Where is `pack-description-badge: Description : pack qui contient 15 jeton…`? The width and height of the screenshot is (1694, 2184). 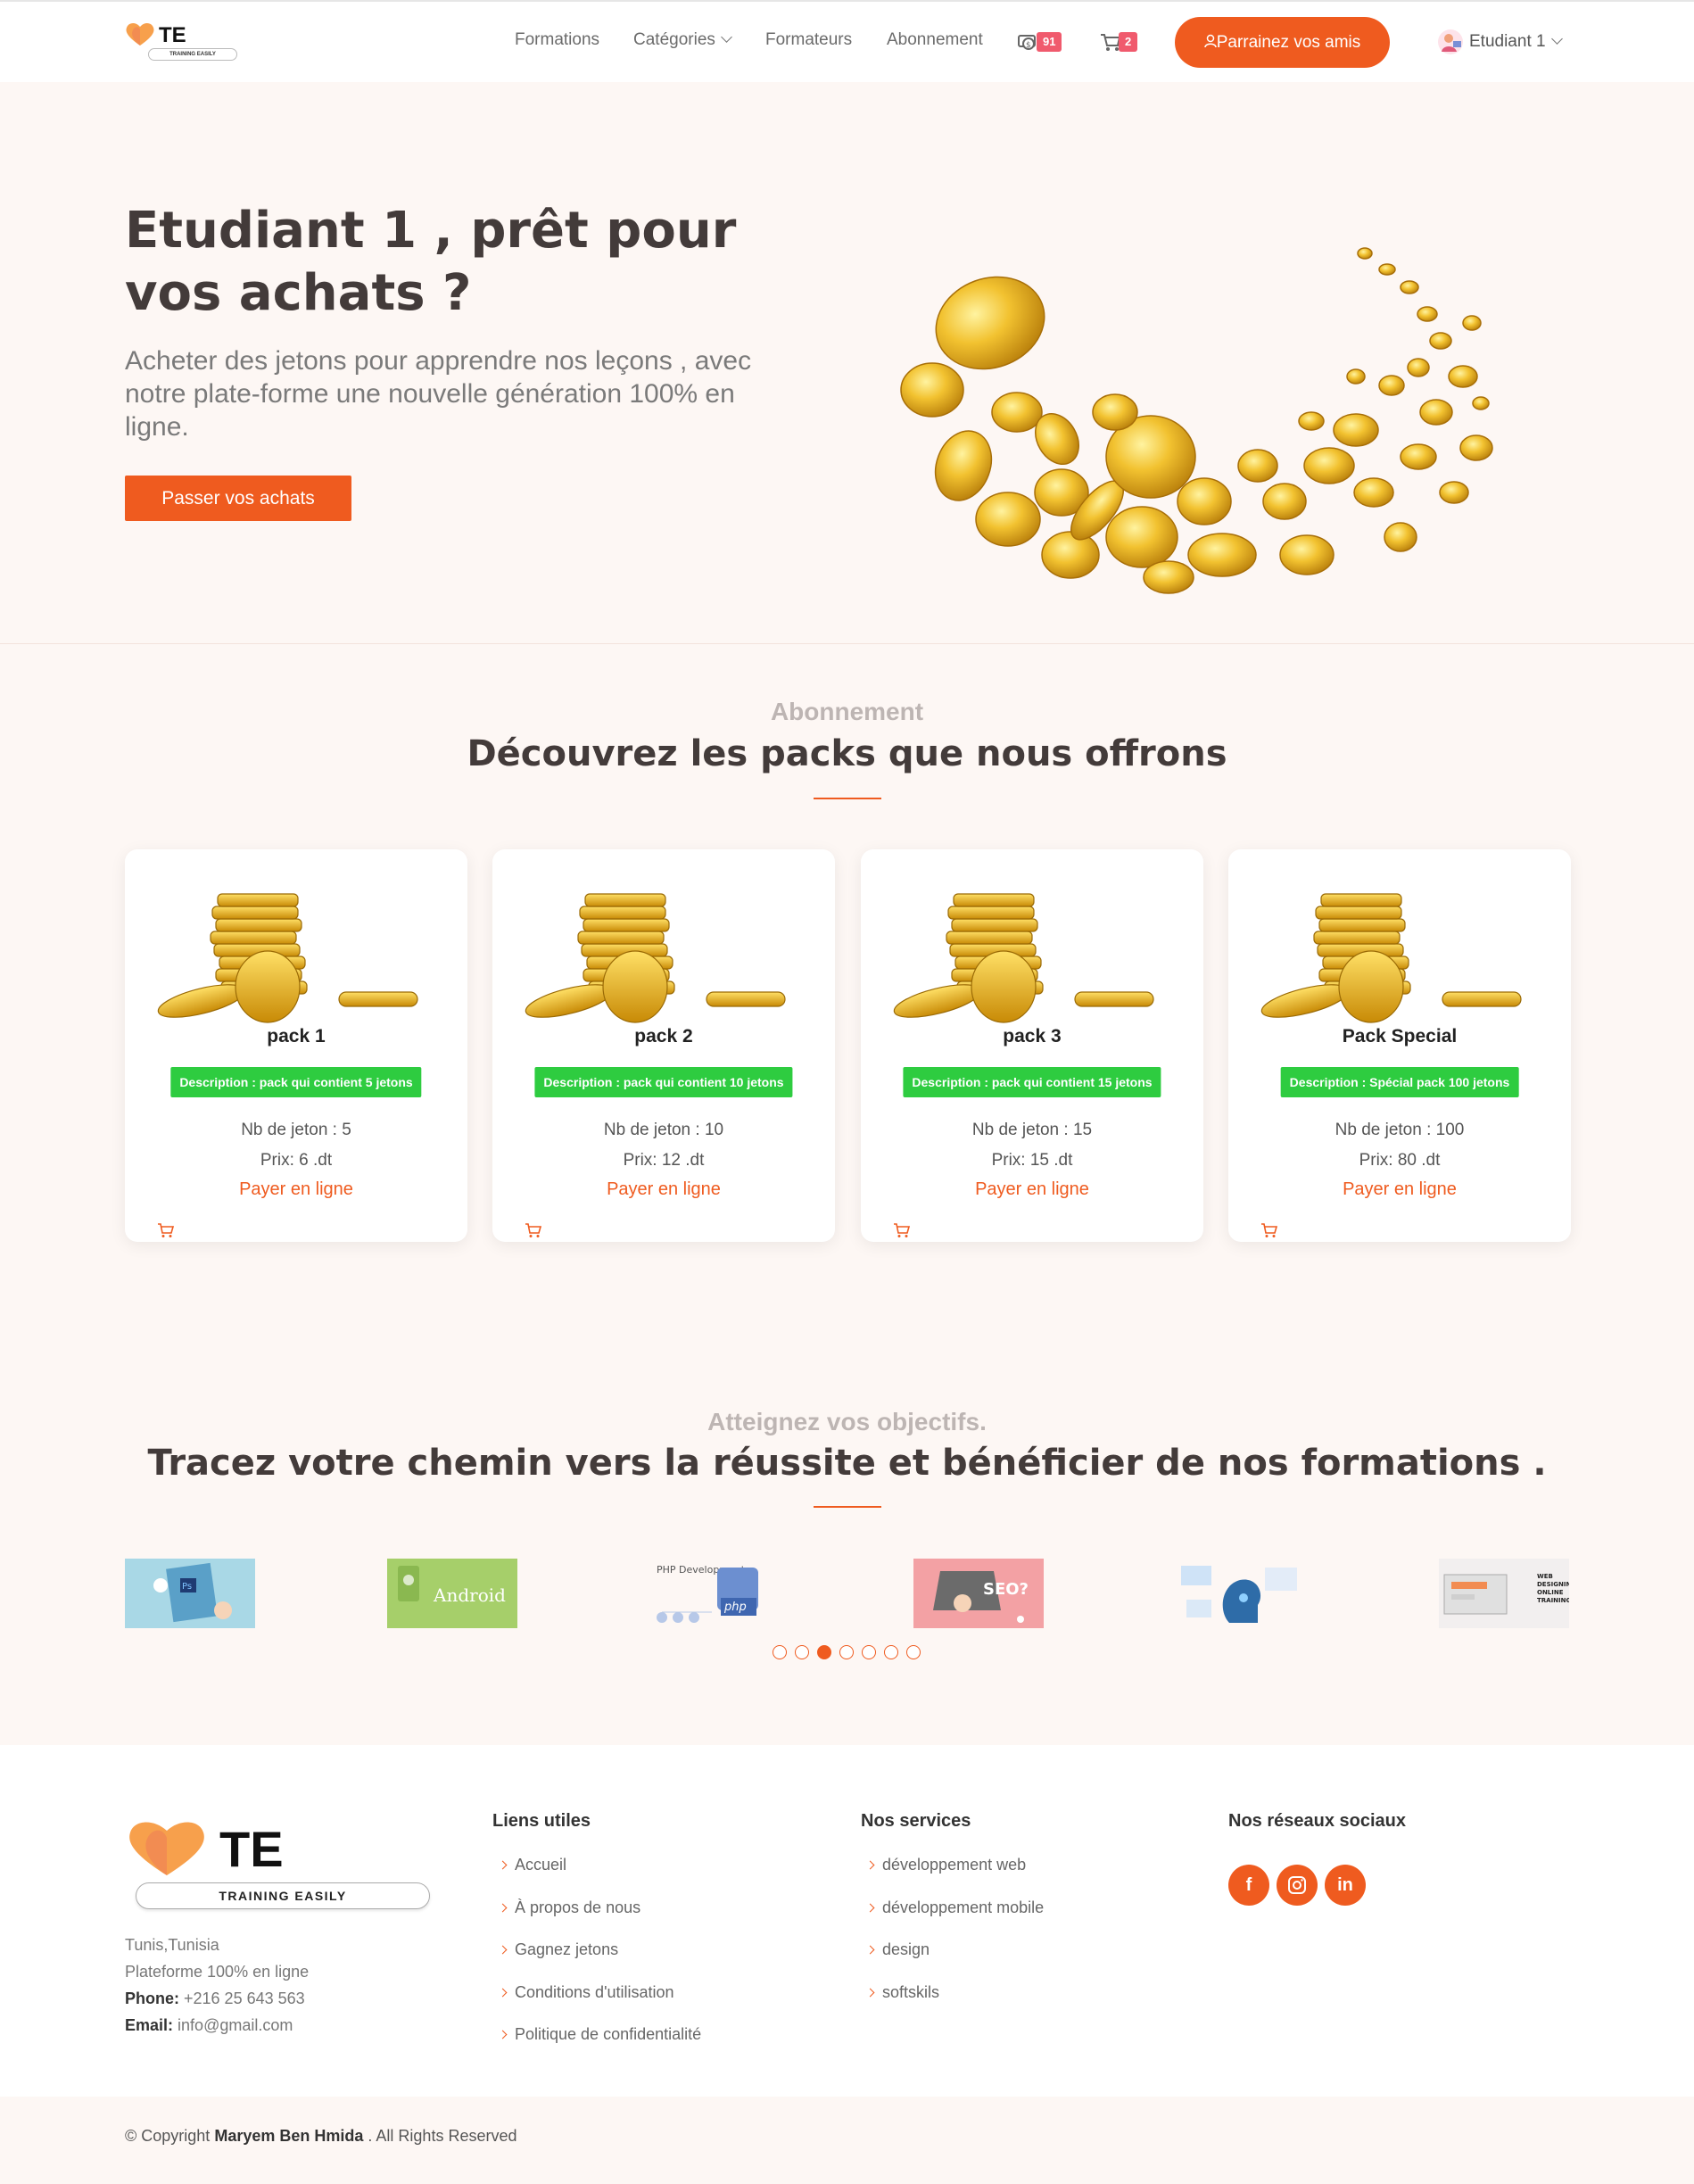
pack-description-badge: Description : pack qui contient 15 jeton… is located at coordinates (1032, 1082).